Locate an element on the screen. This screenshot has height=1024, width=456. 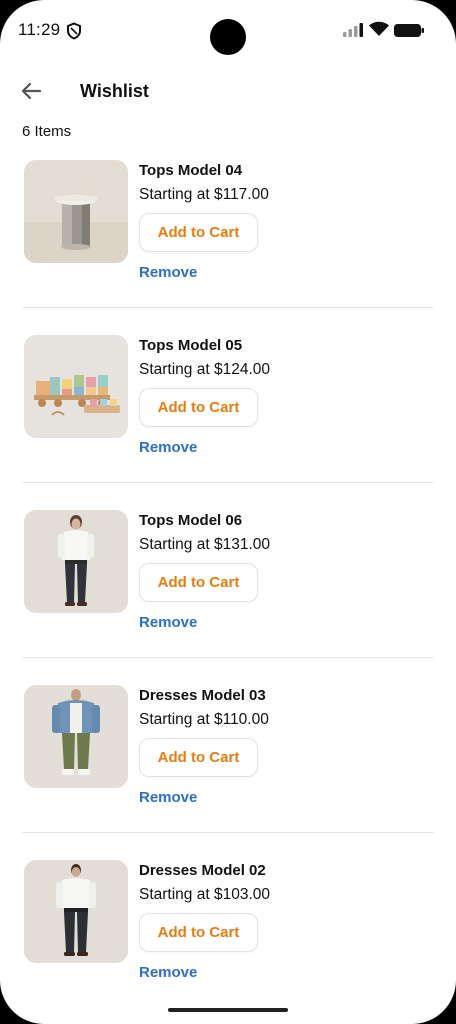
product-price: Starting at $110.00 is located at coordinates (204, 719).